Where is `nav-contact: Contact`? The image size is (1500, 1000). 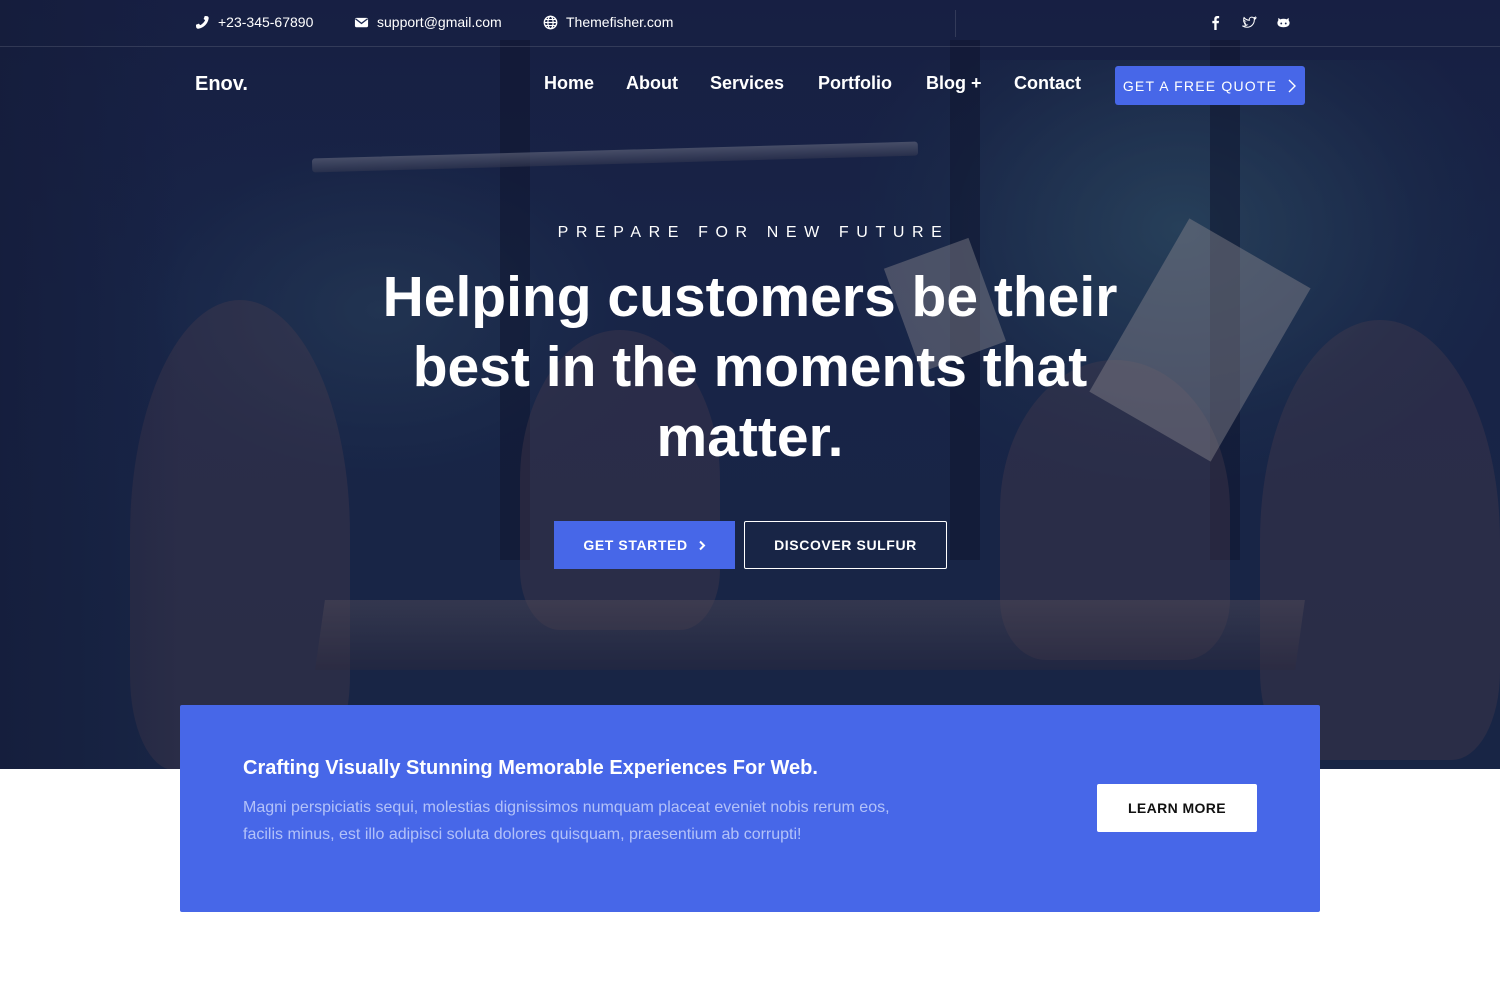 nav-contact: Contact is located at coordinates (1047, 83).